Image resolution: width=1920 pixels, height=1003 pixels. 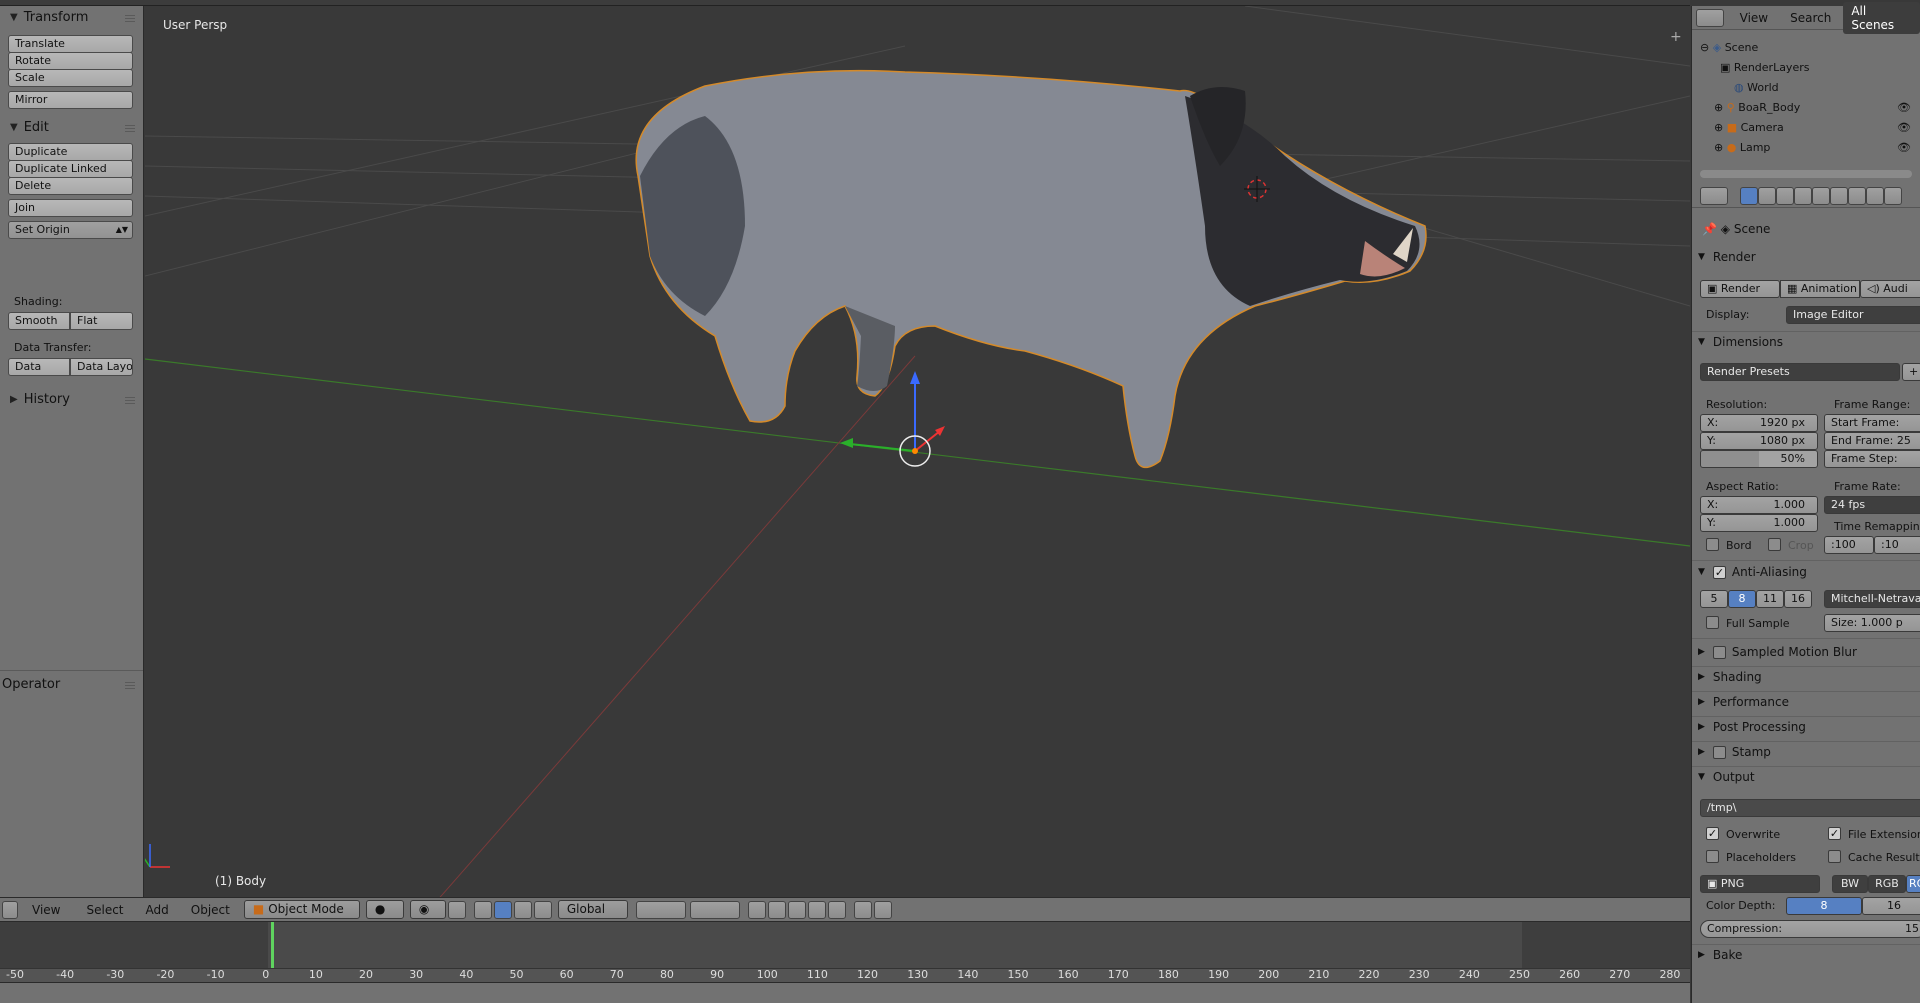 I want to click on pivot-dropdown: ◉, so click(x=427, y=909).